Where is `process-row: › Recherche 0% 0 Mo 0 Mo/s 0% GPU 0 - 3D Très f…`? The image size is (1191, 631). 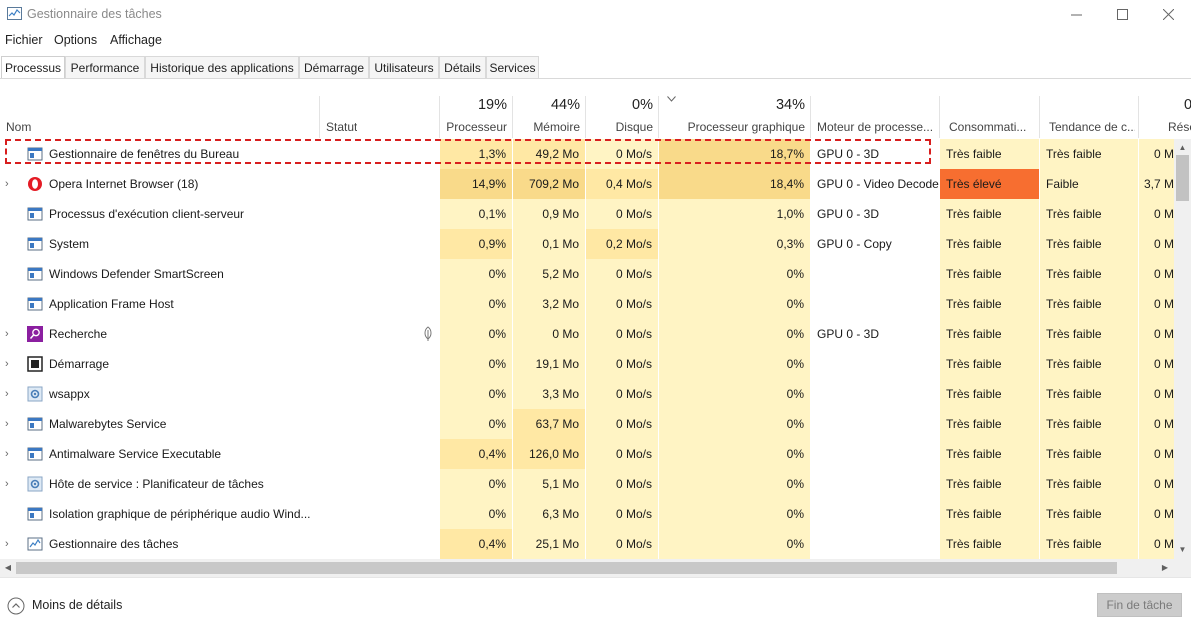 process-row: › Recherche 0% 0 Mo 0 Mo/s 0% GPU 0 - 3D Très f… is located at coordinates (587, 334).